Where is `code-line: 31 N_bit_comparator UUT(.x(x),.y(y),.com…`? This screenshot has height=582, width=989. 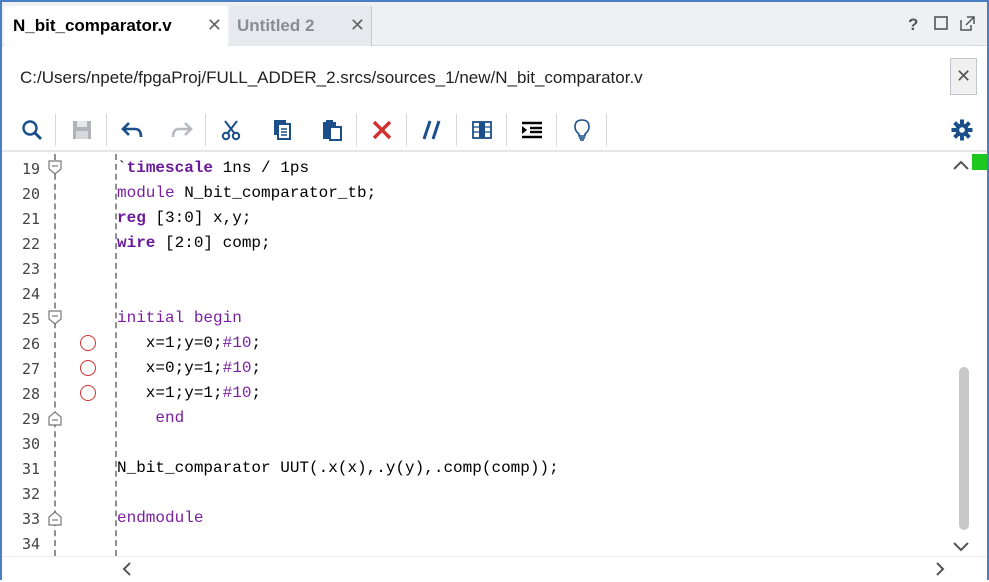 code-line: 31 N_bit_comparator UUT(.x(x),.y(y),.com… is located at coordinates (476, 468).